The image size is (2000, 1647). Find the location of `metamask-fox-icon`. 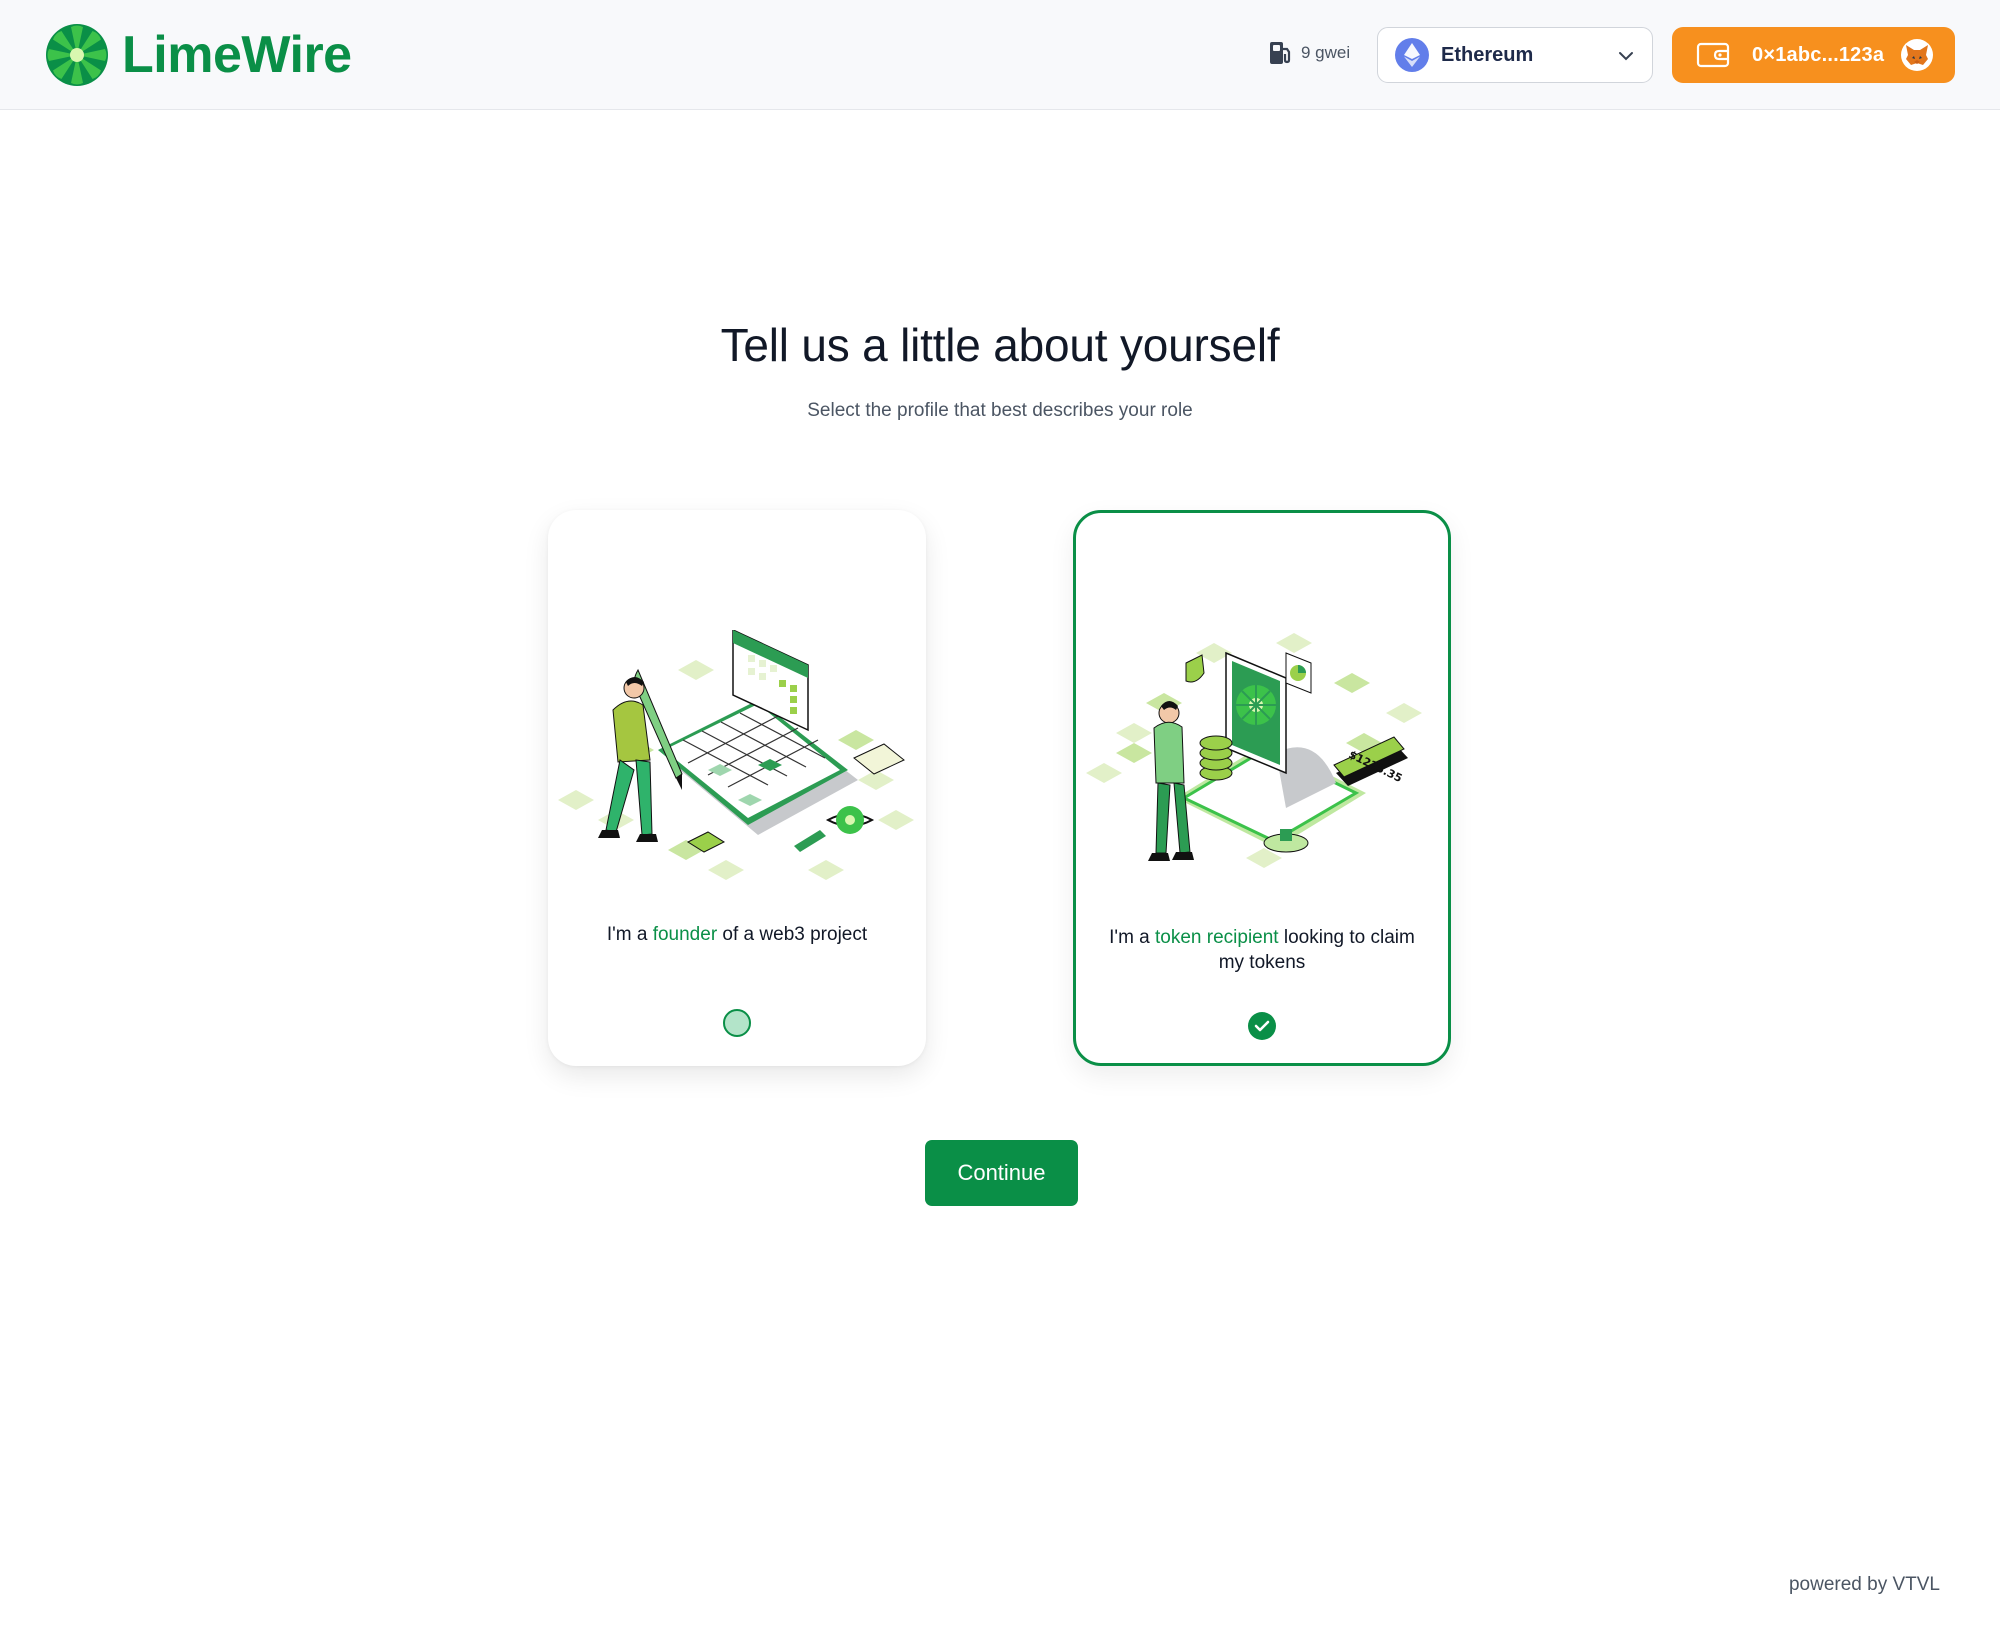

metamask-fox-icon is located at coordinates (1917, 55).